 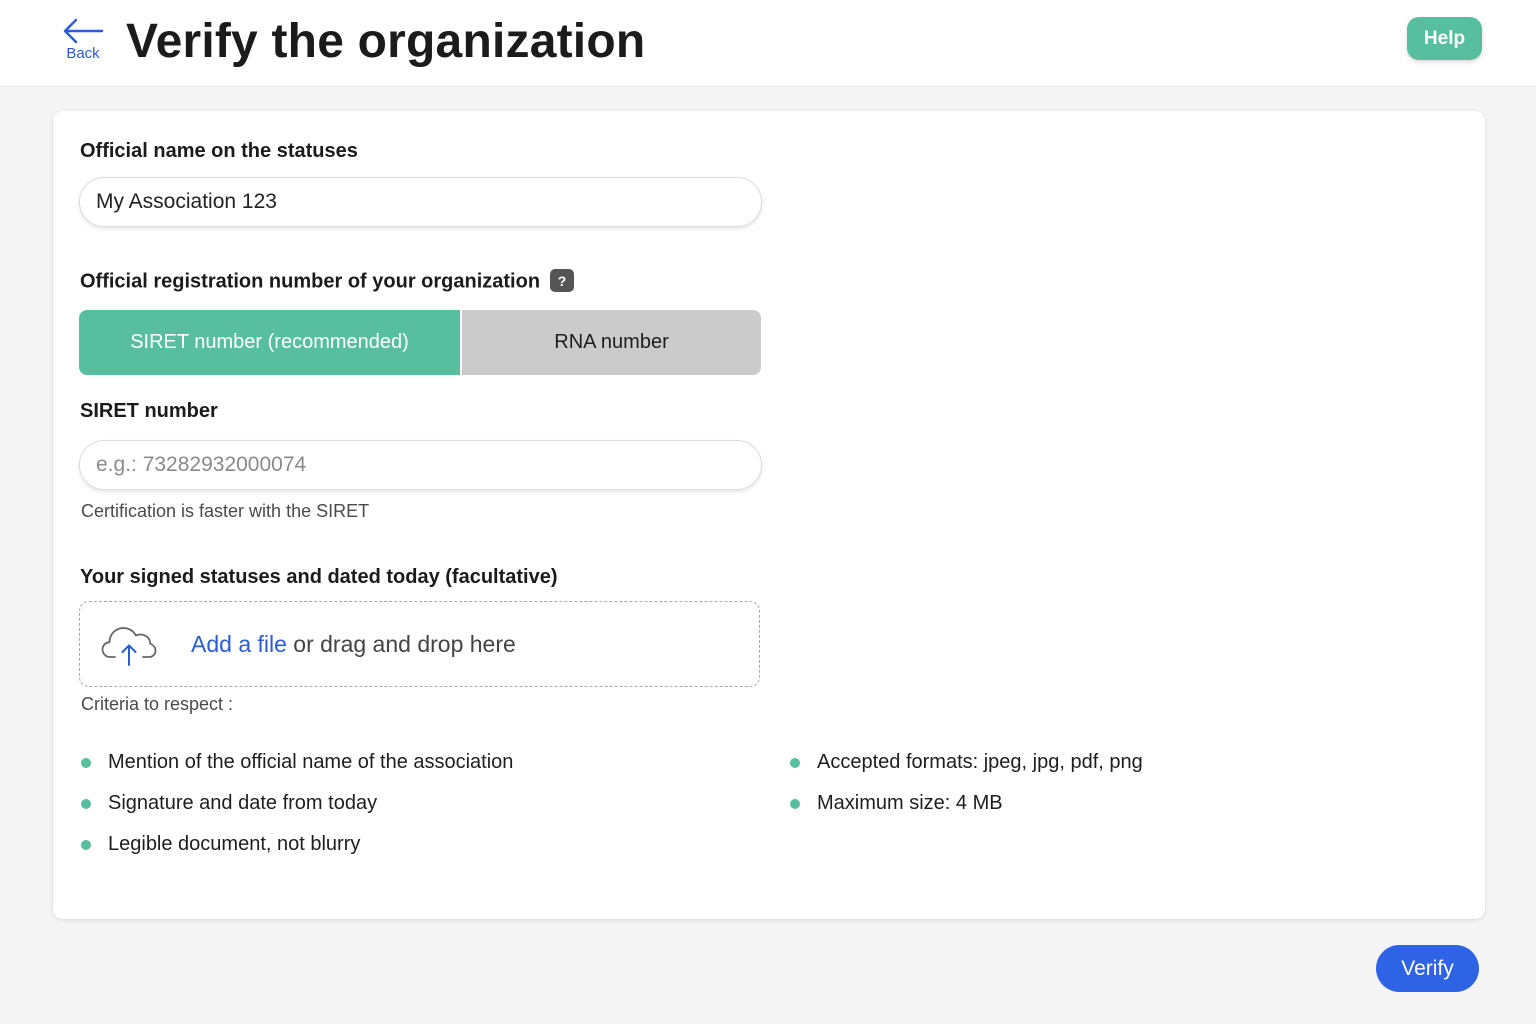 I want to click on registration-type-toggle: SIRET number (recommended) RNA number, so click(x=420, y=342).